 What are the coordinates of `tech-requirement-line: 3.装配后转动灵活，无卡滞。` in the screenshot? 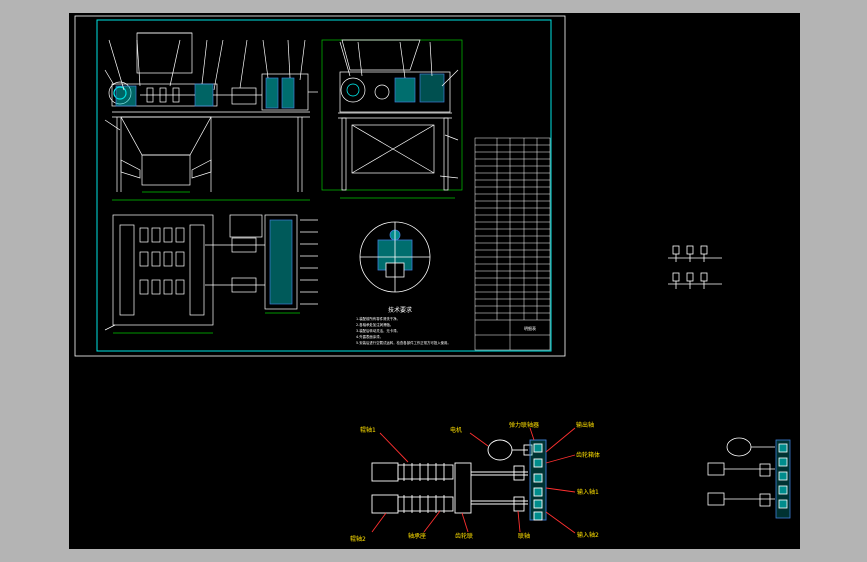 It's located at (378, 330).